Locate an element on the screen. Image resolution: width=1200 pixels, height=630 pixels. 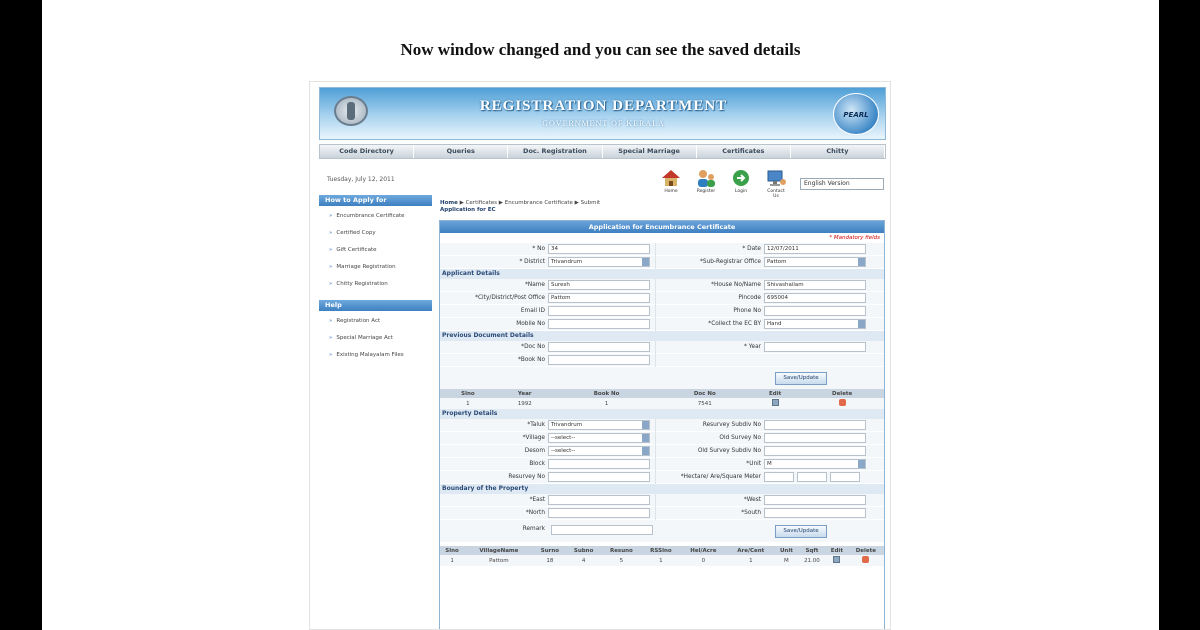
form-row: *Book No is located at coordinates (662, 360).